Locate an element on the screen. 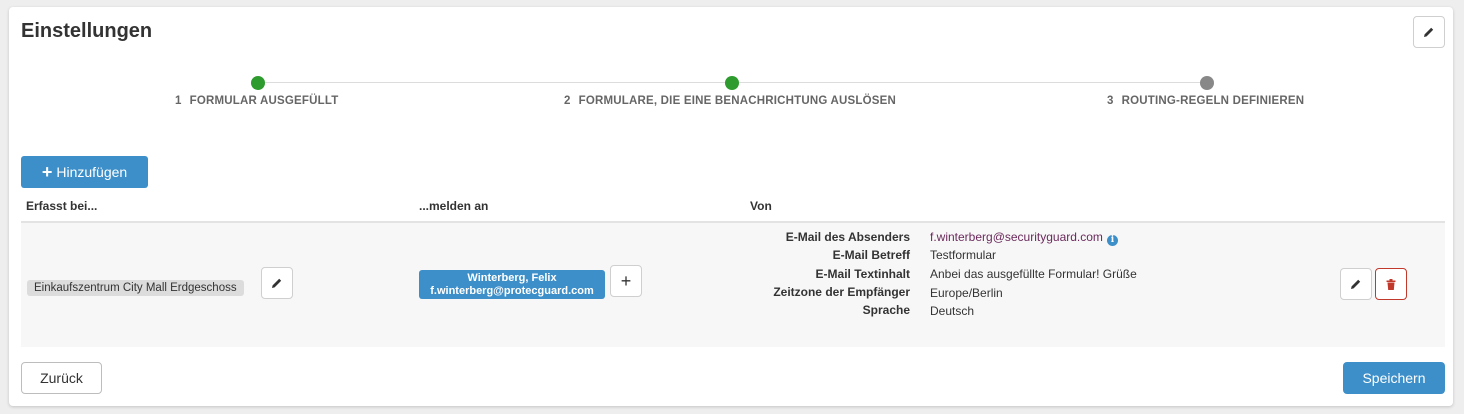 The width and height of the screenshot is (1464, 414). location-tag: Einkaufszentrum City Mall Erdgeschoss is located at coordinates (135, 288).